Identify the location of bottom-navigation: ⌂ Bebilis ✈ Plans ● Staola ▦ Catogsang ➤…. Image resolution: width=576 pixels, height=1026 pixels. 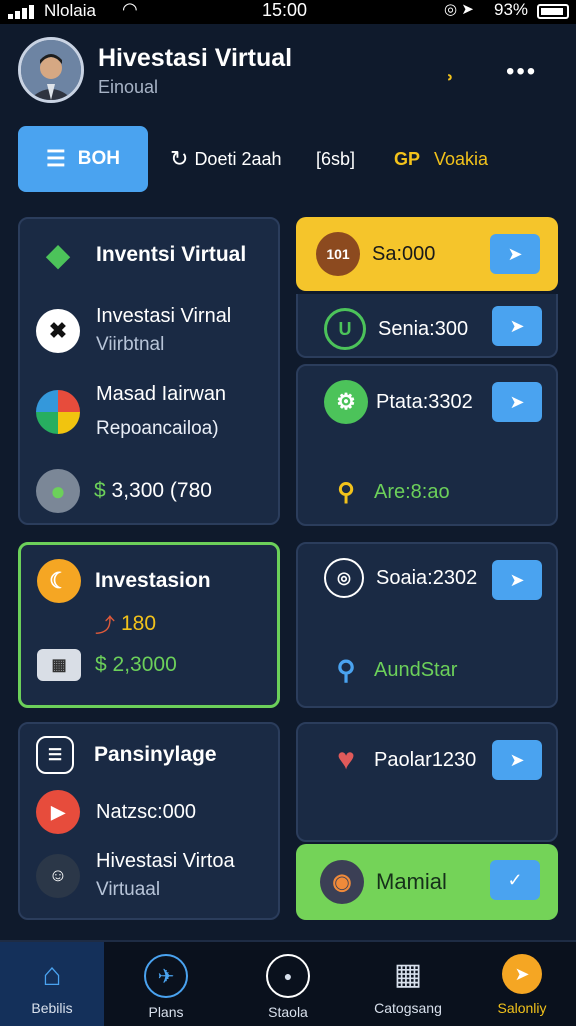
(288, 983).